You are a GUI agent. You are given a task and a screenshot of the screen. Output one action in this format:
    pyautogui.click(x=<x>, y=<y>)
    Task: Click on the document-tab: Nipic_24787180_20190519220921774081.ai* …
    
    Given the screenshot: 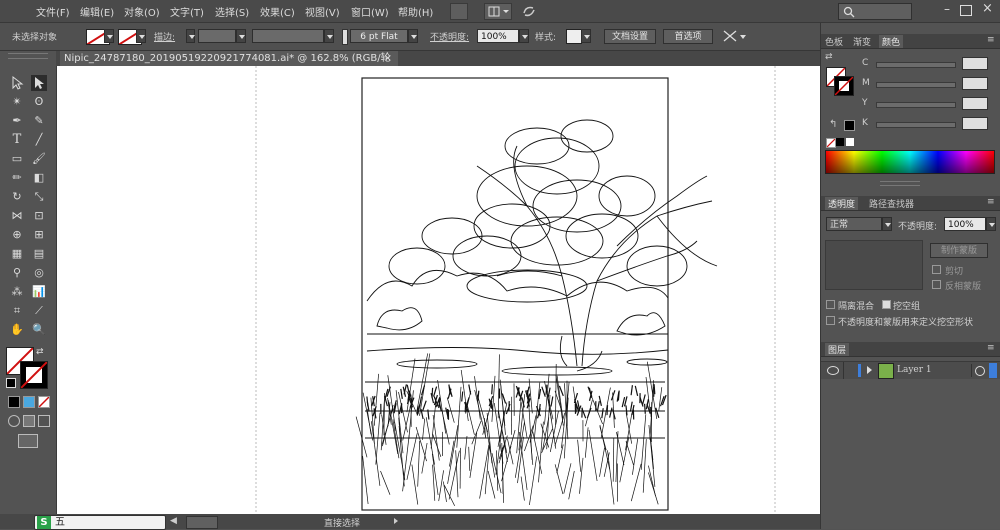 What is the action you would take?
    pyautogui.click(x=229, y=65)
    